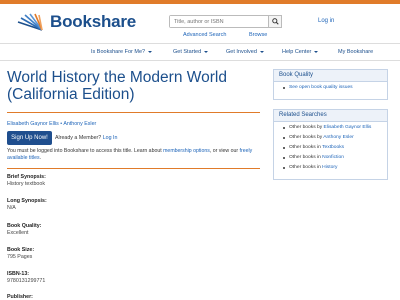  I want to click on login-link: Log in, so click(326, 21).